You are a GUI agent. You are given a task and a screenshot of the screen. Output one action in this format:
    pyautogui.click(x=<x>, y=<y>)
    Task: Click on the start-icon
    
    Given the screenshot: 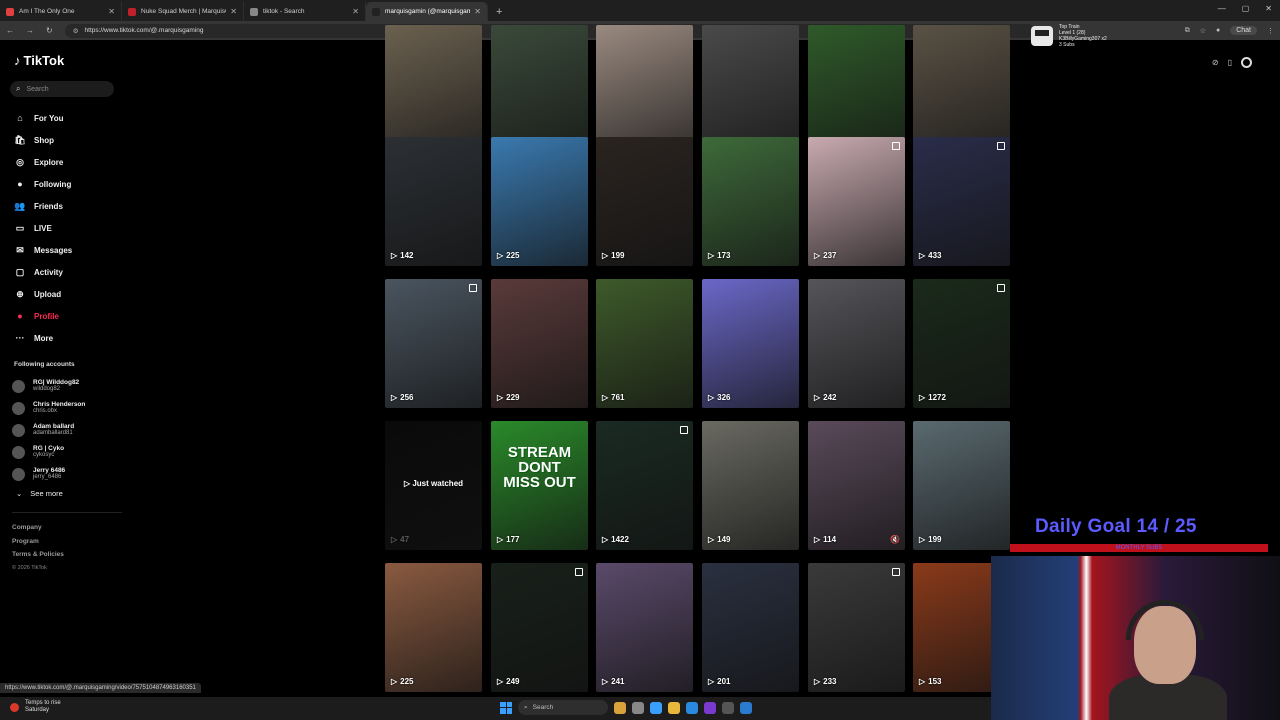 What is the action you would take?
    pyautogui.click(x=506, y=707)
    